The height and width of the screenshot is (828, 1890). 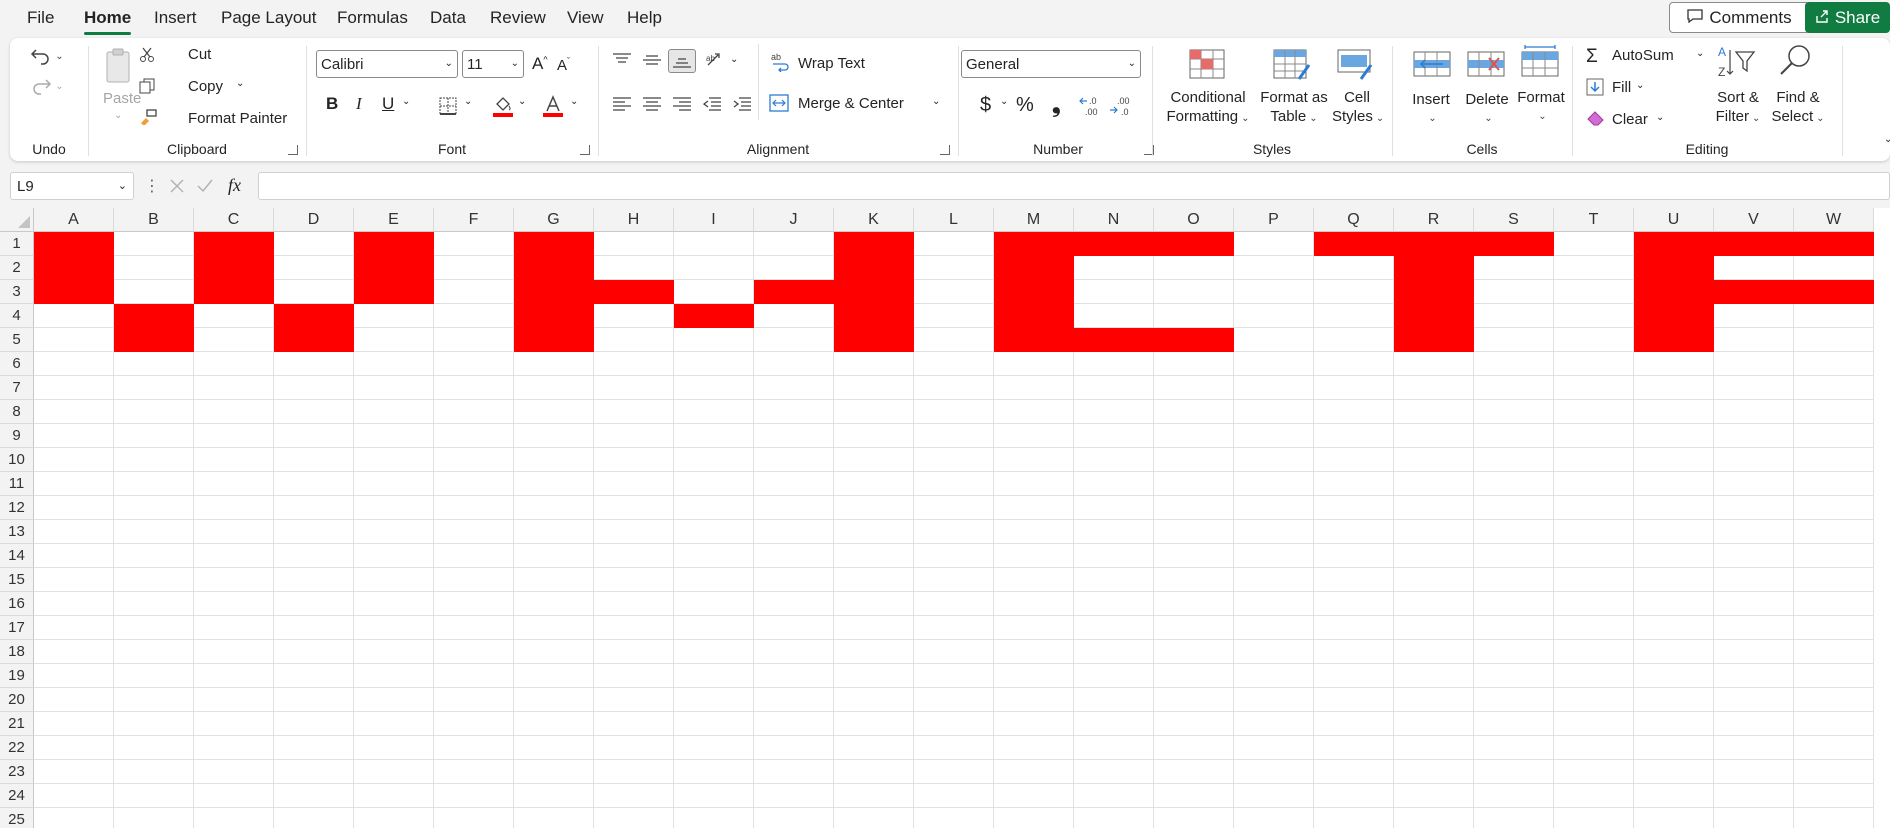 I want to click on cell-o5, so click(x=1194, y=340).